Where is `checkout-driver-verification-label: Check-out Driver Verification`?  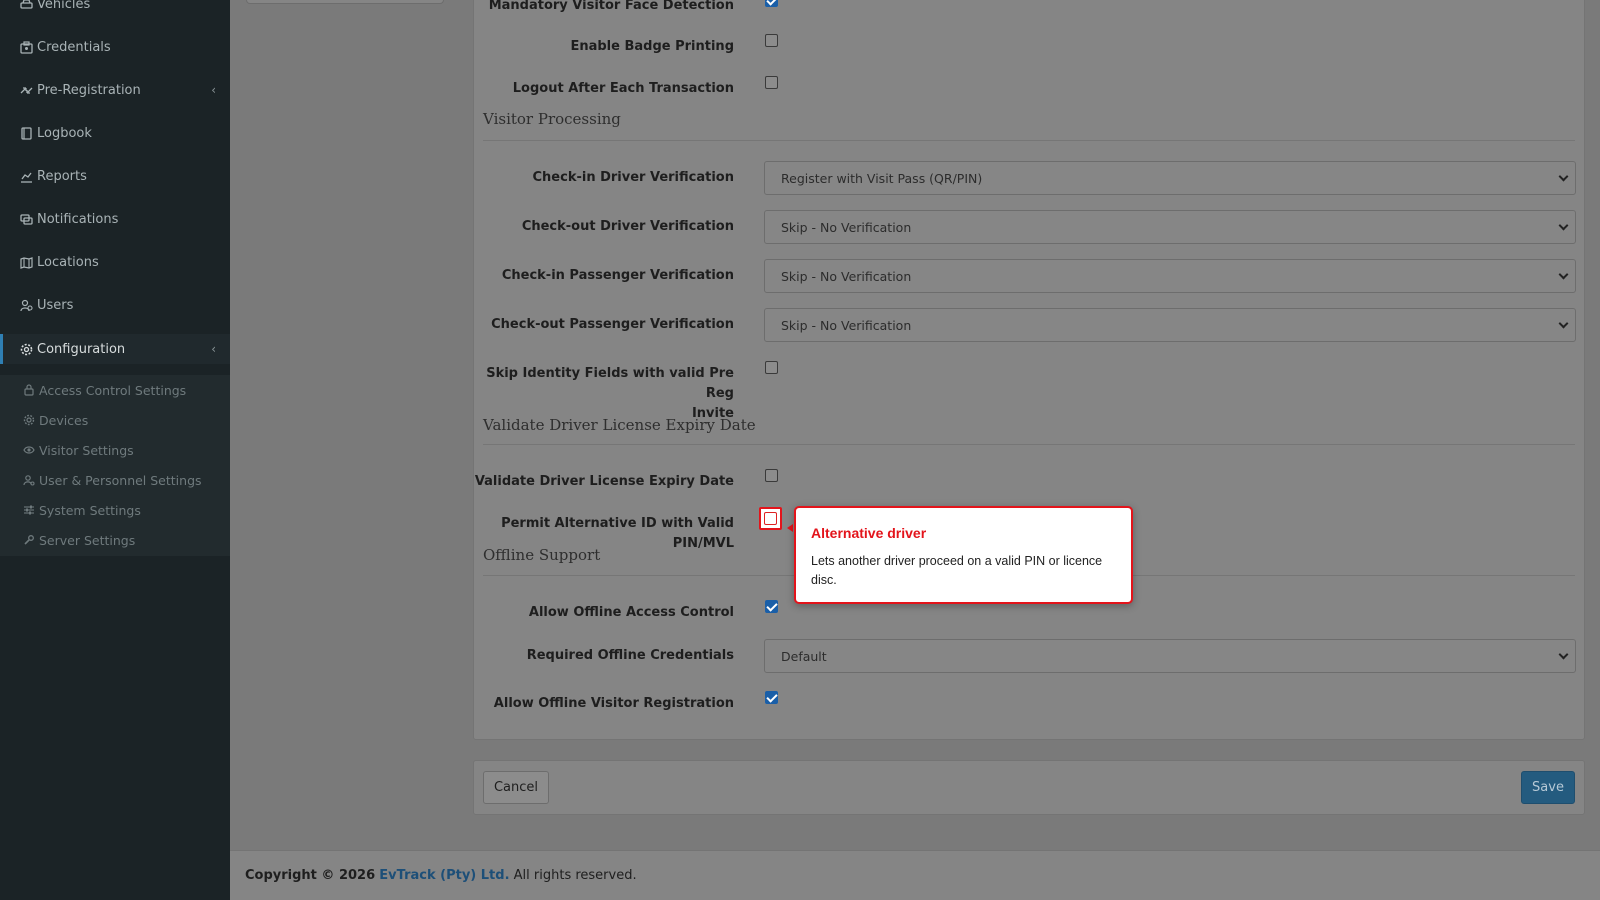
checkout-driver-verification-label: Check-out Driver Verification is located at coordinates (627, 226).